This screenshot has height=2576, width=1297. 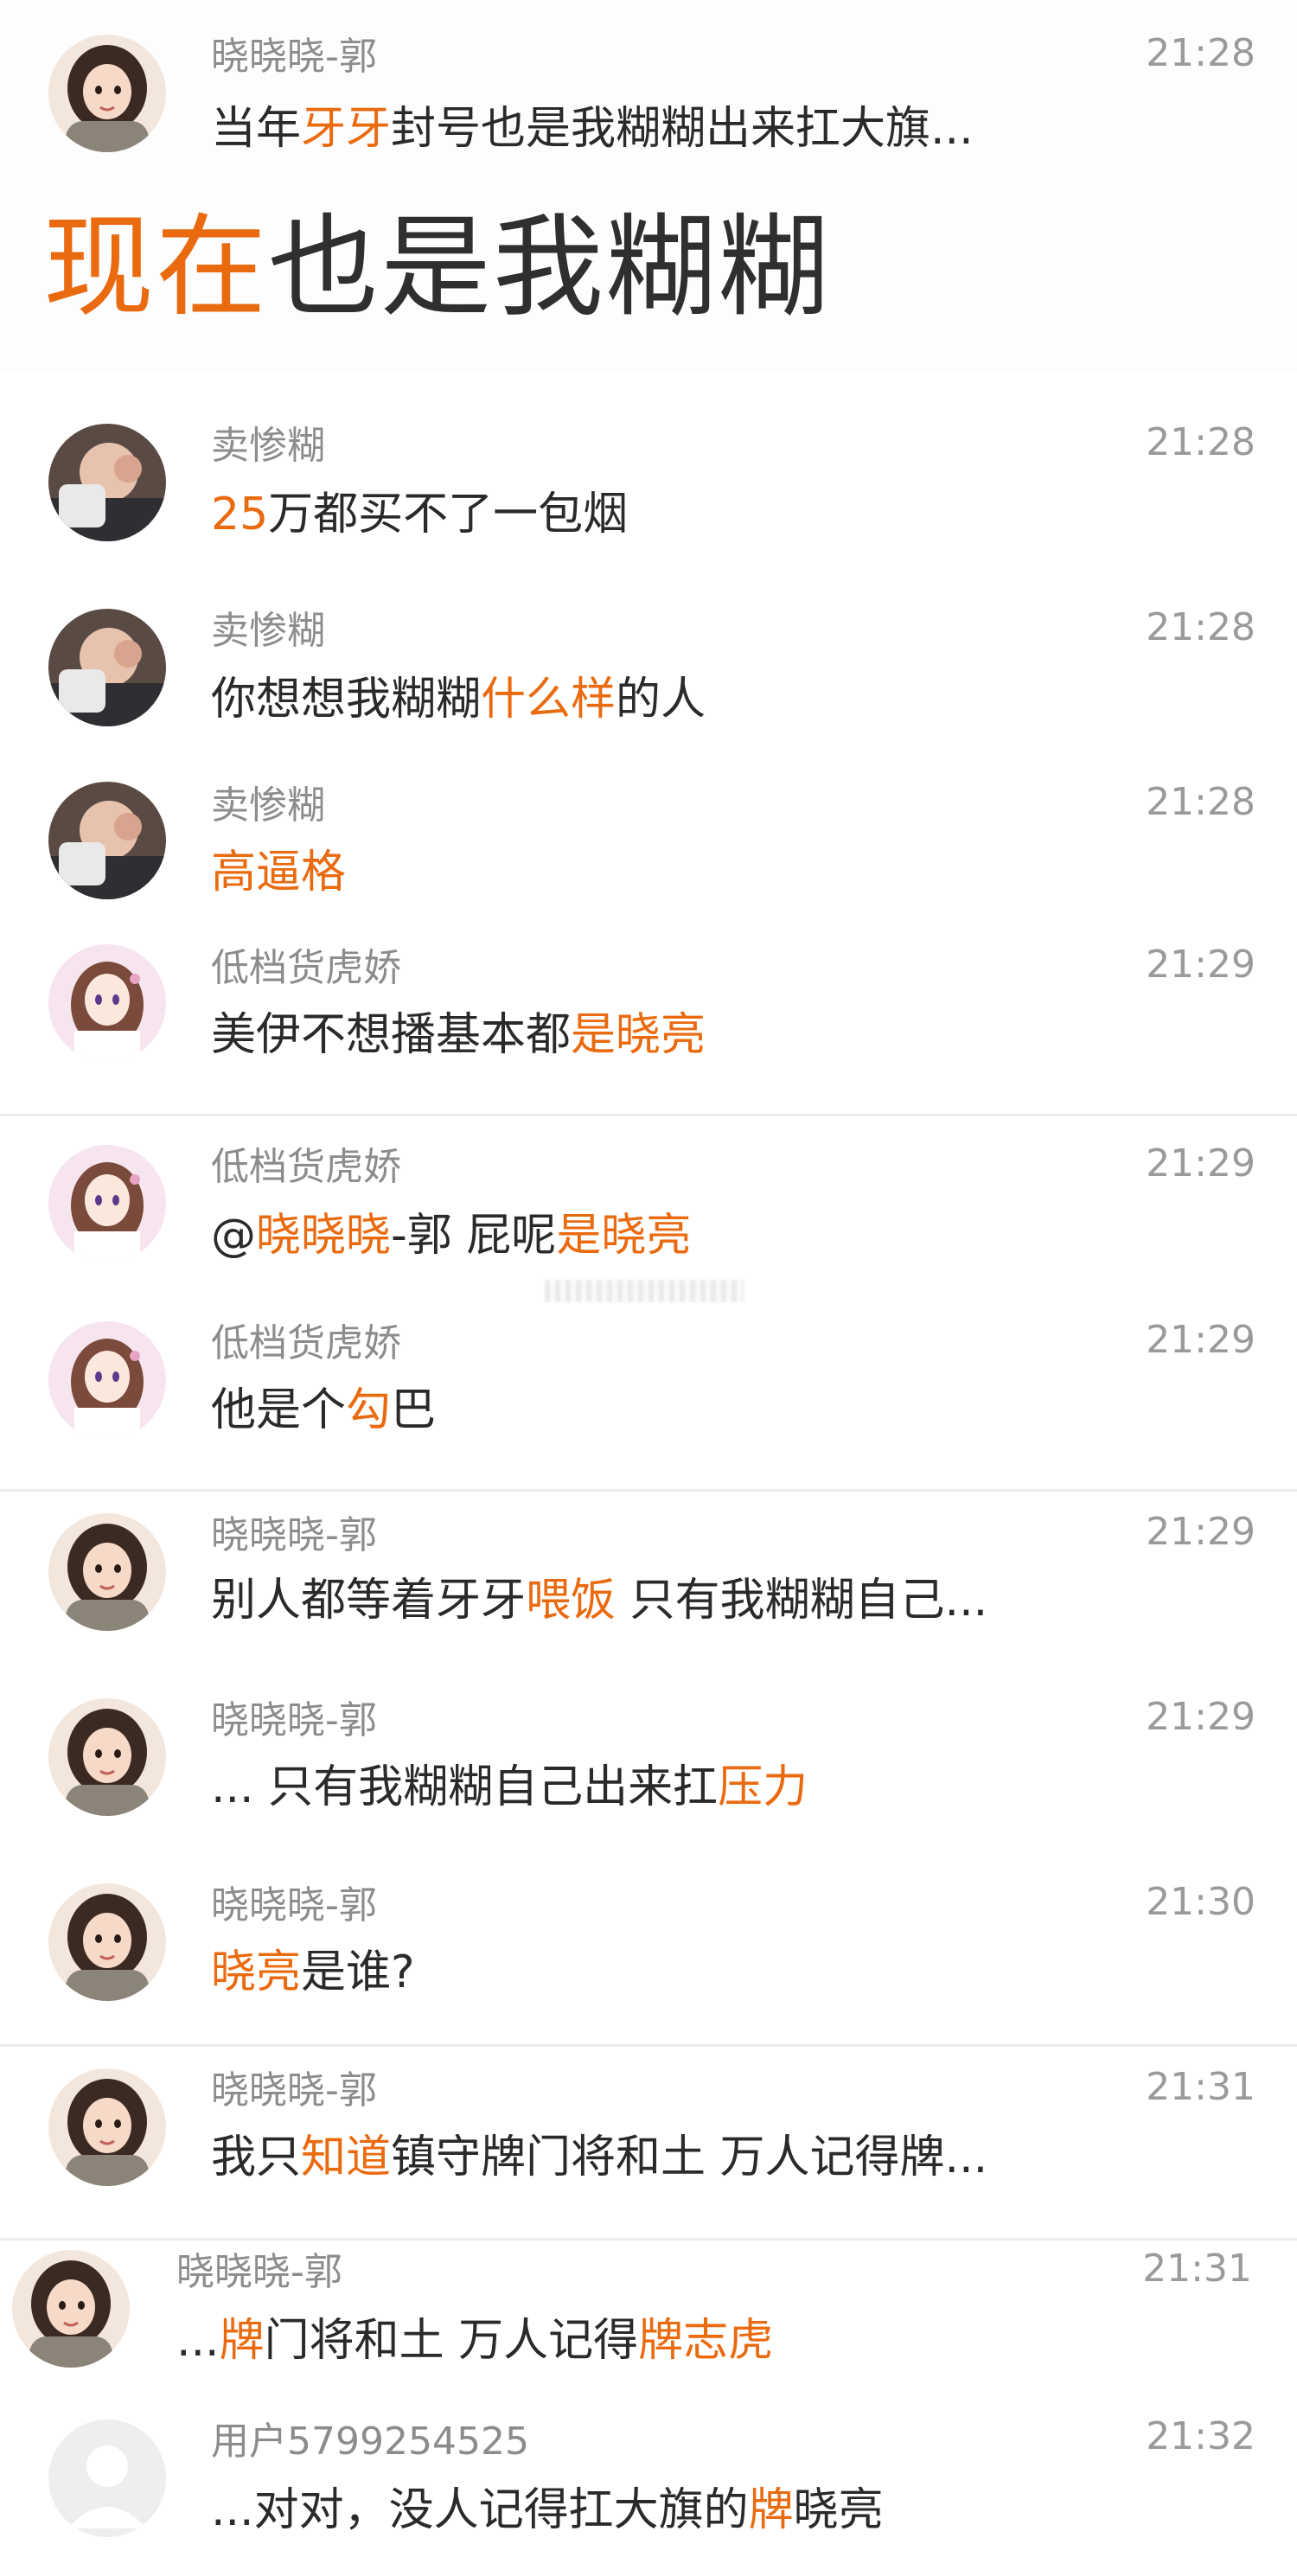 What do you see at coordinates (661, 699) in the screenshot?
I see `text-segment: 的人` at bounding box center [661, 699].